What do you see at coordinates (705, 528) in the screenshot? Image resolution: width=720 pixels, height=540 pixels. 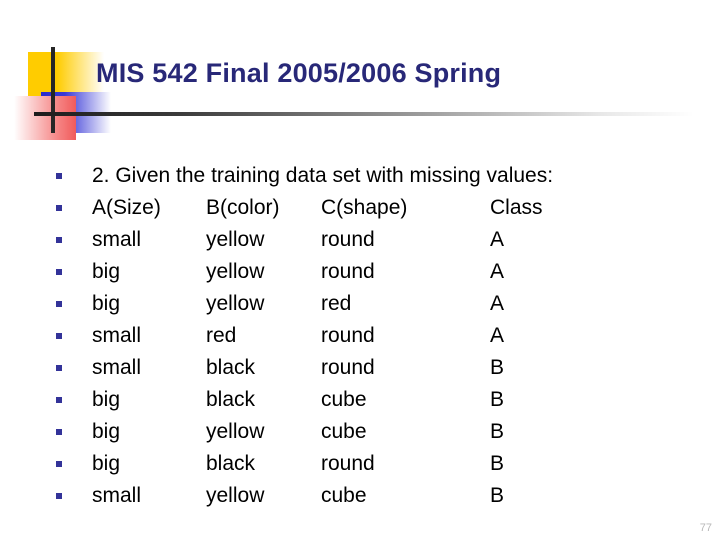 I see `page-number: 77` at bounding box center [705, 528].